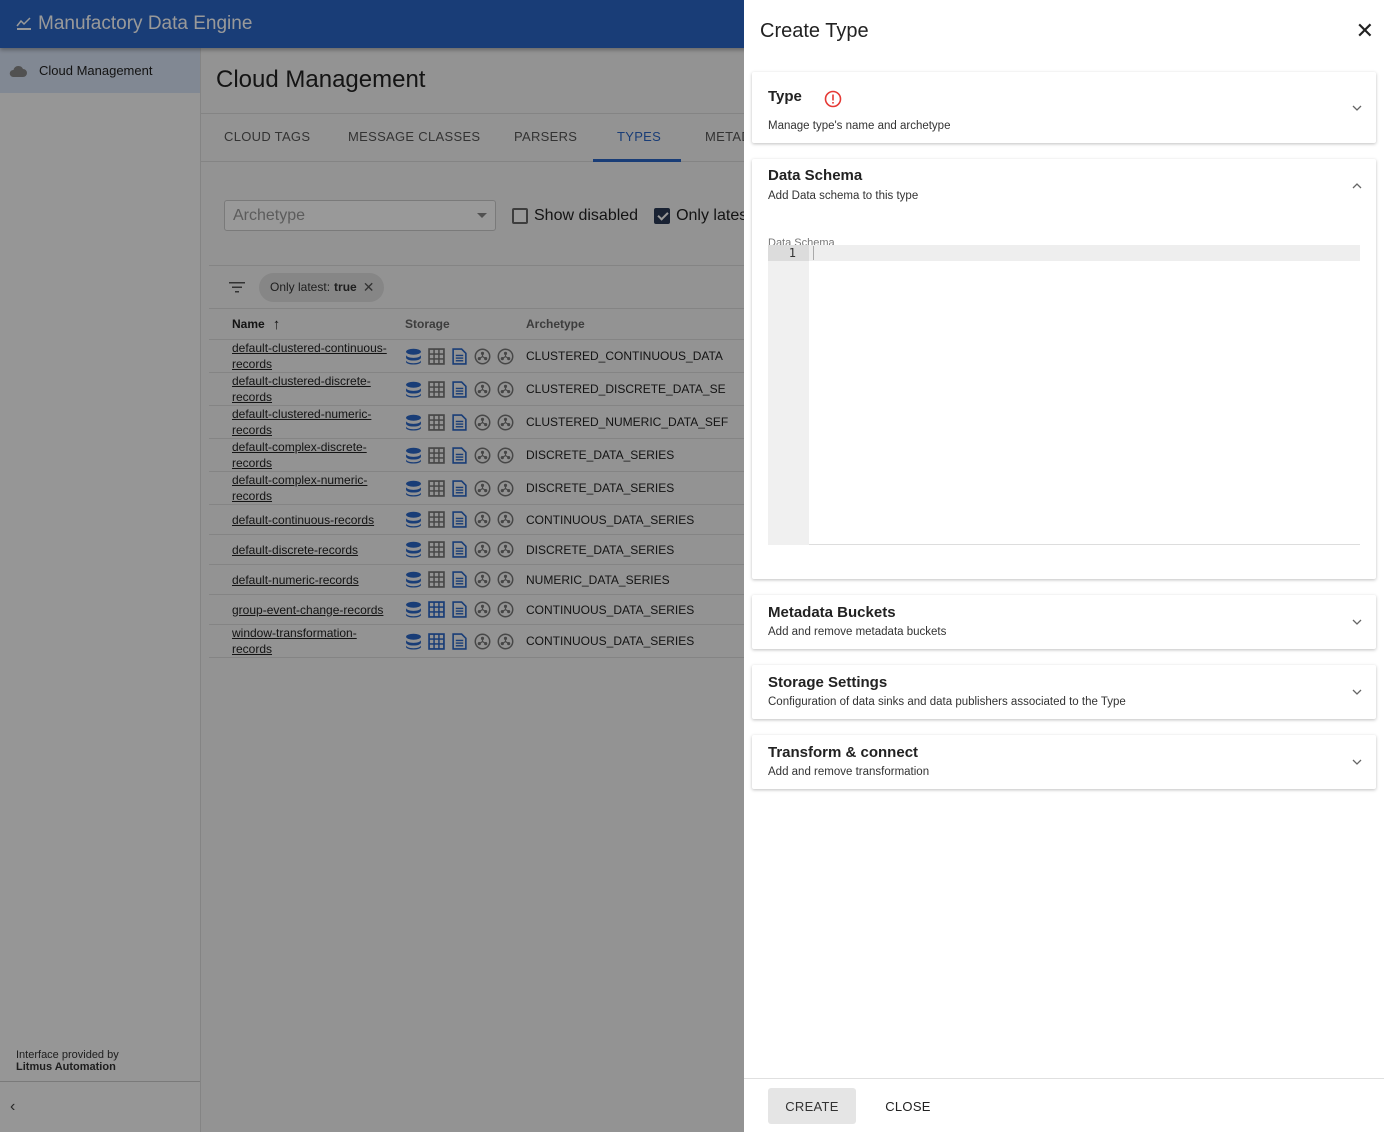  Describe the element at coordinates (788, 395) in the screenshot. I see `editor-gutter: 1` at that location.